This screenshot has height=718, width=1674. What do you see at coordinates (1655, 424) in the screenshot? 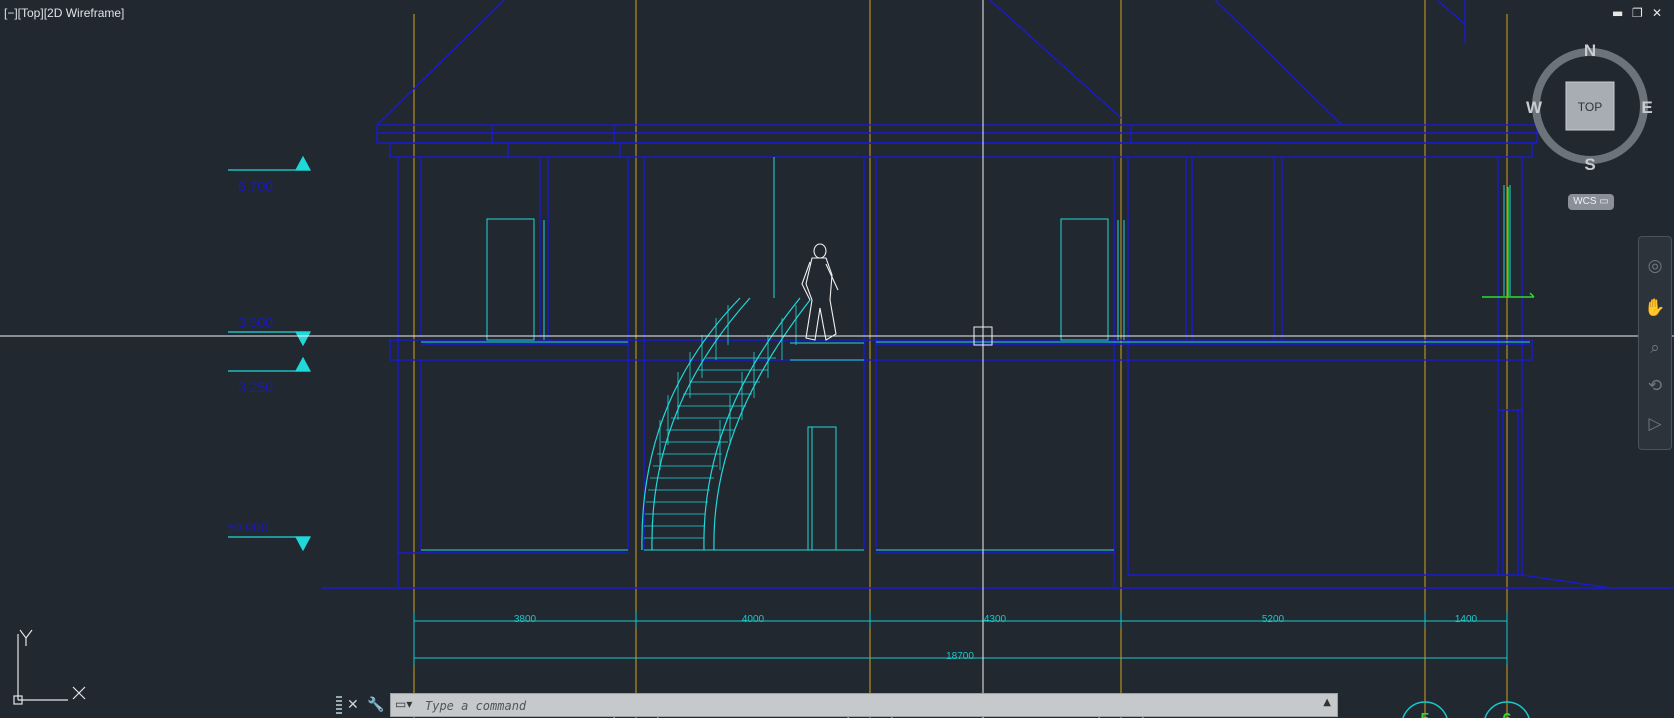
I see `showmotion-icon: ▷` at bounding box center [1655, 424].